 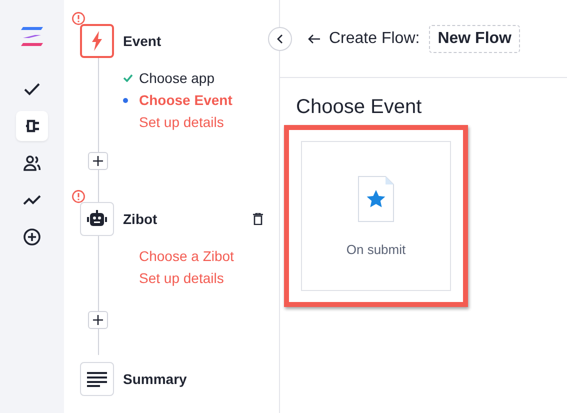 What do you see at coordinates (359, 107) in the screenshot?
I see `section-title: Choose Event` at bounding box center [359, 107].